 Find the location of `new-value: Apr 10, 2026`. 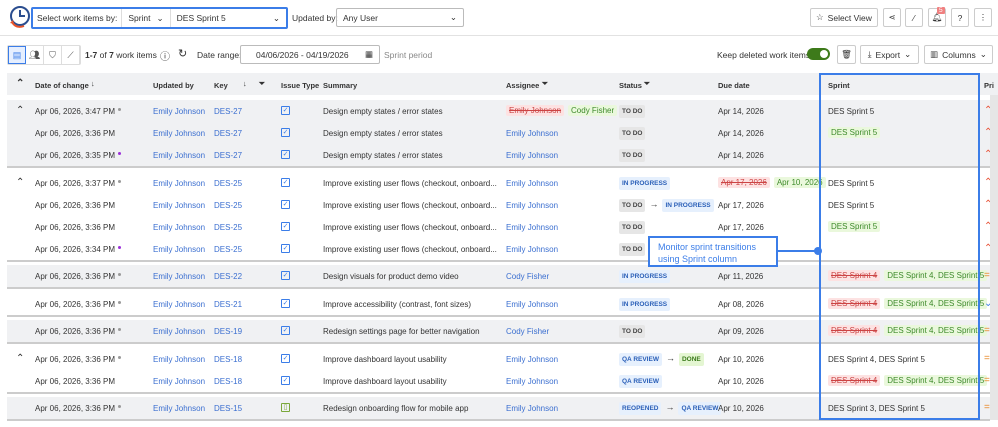

new-value: Apr 10, 2026 is located at coordinates (799, 182).